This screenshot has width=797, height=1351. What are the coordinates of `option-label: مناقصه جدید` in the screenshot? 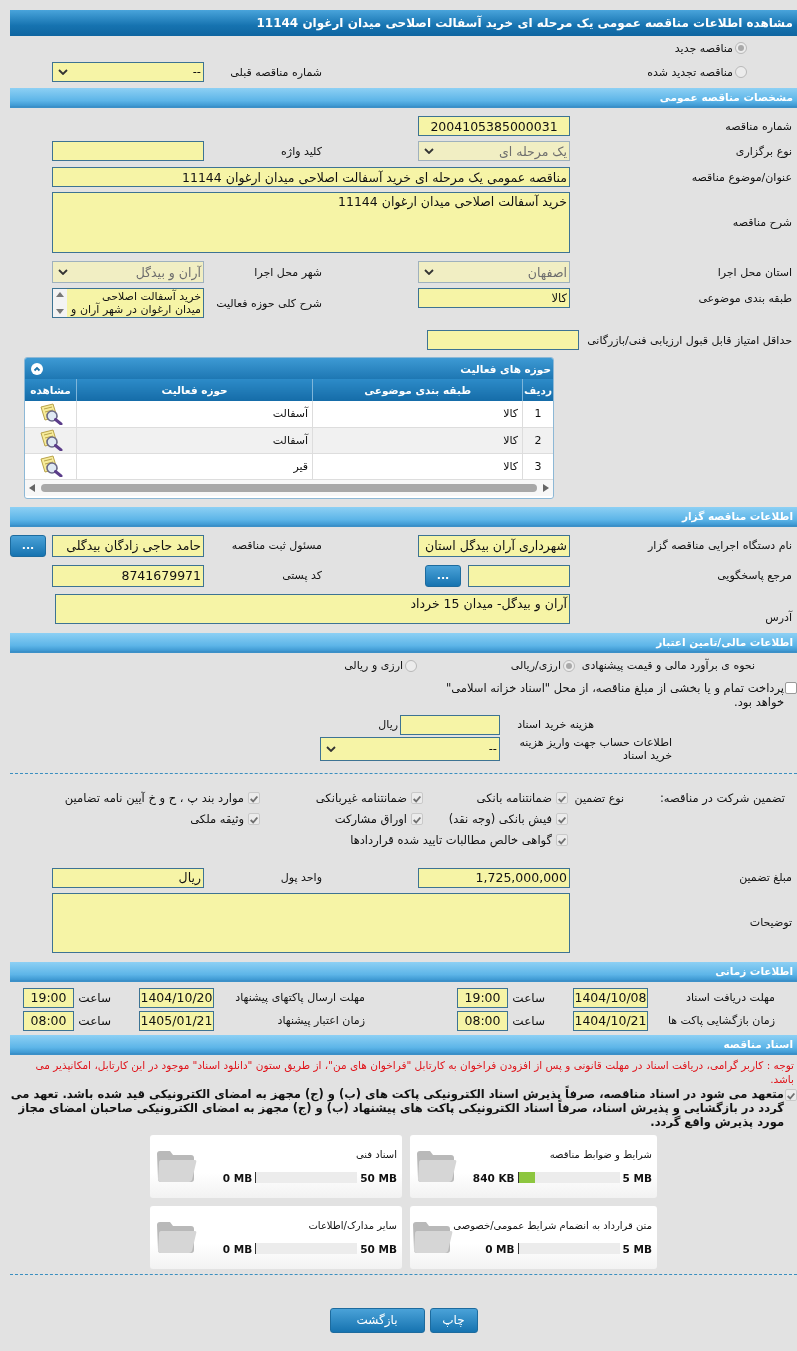 It's located at (703, 48).